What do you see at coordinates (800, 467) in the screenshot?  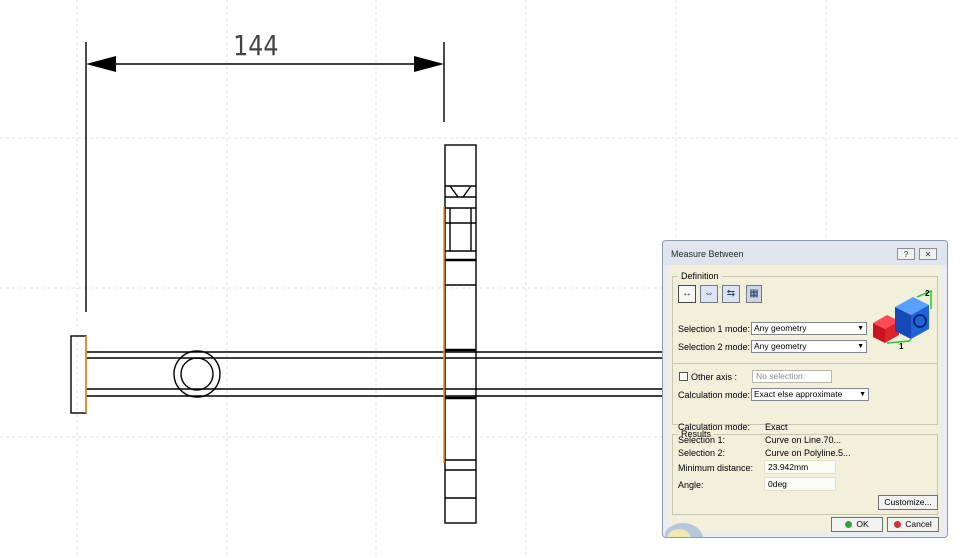 I see `minimum-distance-value: 23.942mm` at bounding box center [800, 467].